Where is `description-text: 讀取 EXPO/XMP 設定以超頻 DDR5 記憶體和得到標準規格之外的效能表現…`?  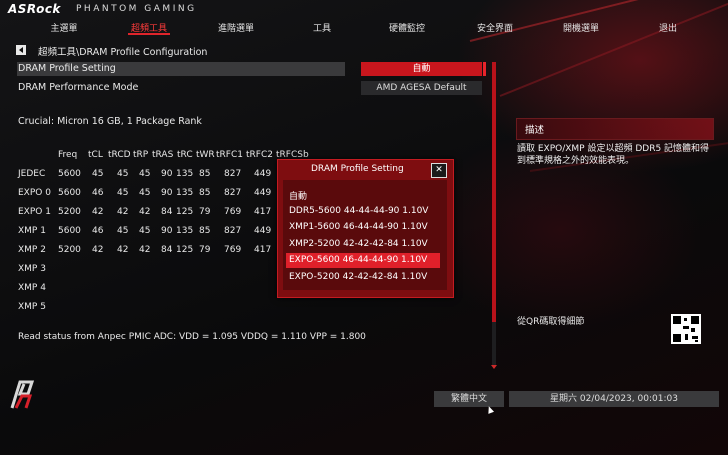
description-text: 讀取 EXPO/XMP 設定以超頻 DDR5 記憶體和得到標準規格之外的效能表現… is located at coordinates (613, 155).